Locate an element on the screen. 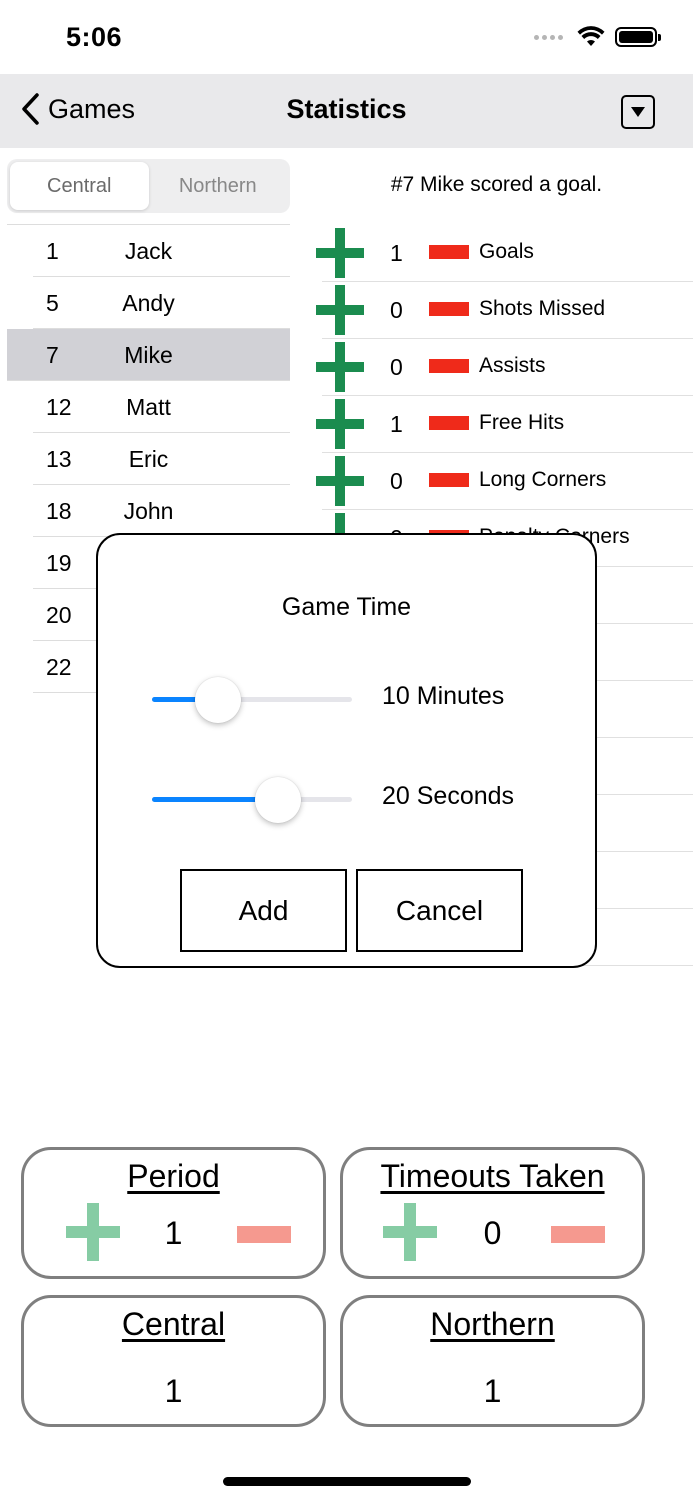  status-bar: 5:06 is located at coordinates (346, 37).